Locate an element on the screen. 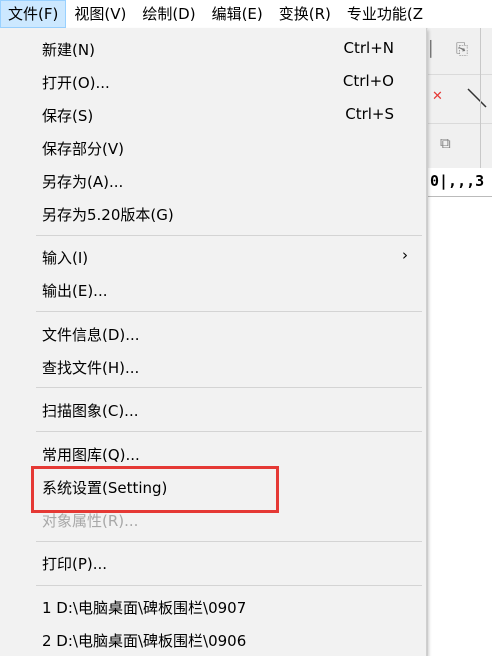 The height and width of the screenshot is (656, 492). menu-professional: 专业功能(Z is located at coordinates (385, 14).